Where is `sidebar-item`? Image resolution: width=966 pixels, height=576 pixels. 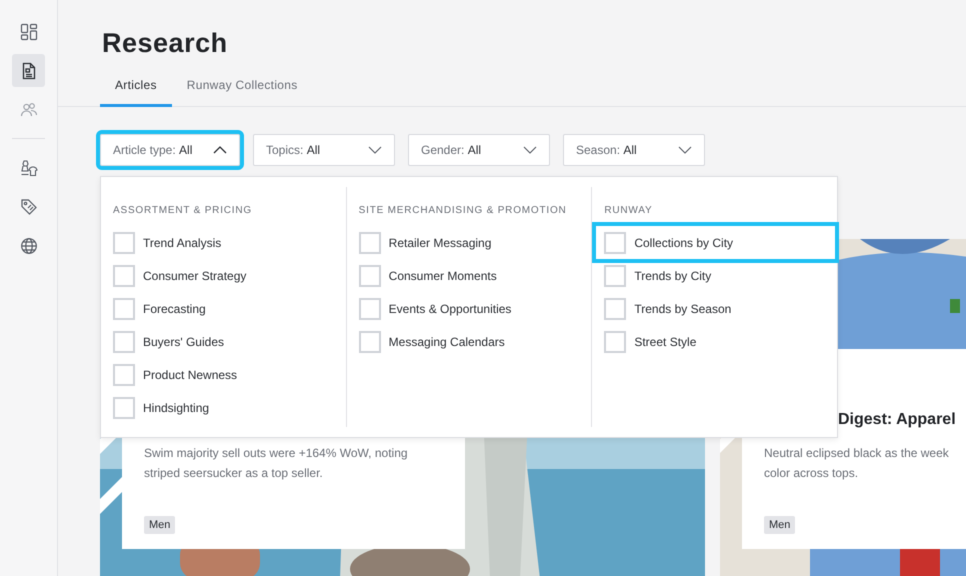 sidebar-item is located at coordinates (28, 70).